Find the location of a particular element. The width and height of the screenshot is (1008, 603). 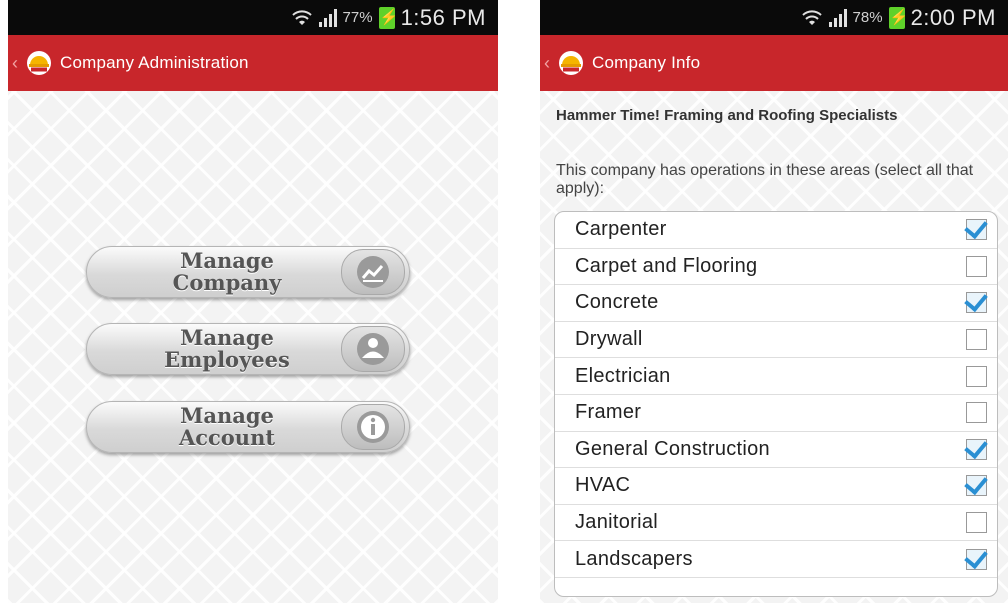

button-label: Manage Employees is located at coordinates (227, 348).